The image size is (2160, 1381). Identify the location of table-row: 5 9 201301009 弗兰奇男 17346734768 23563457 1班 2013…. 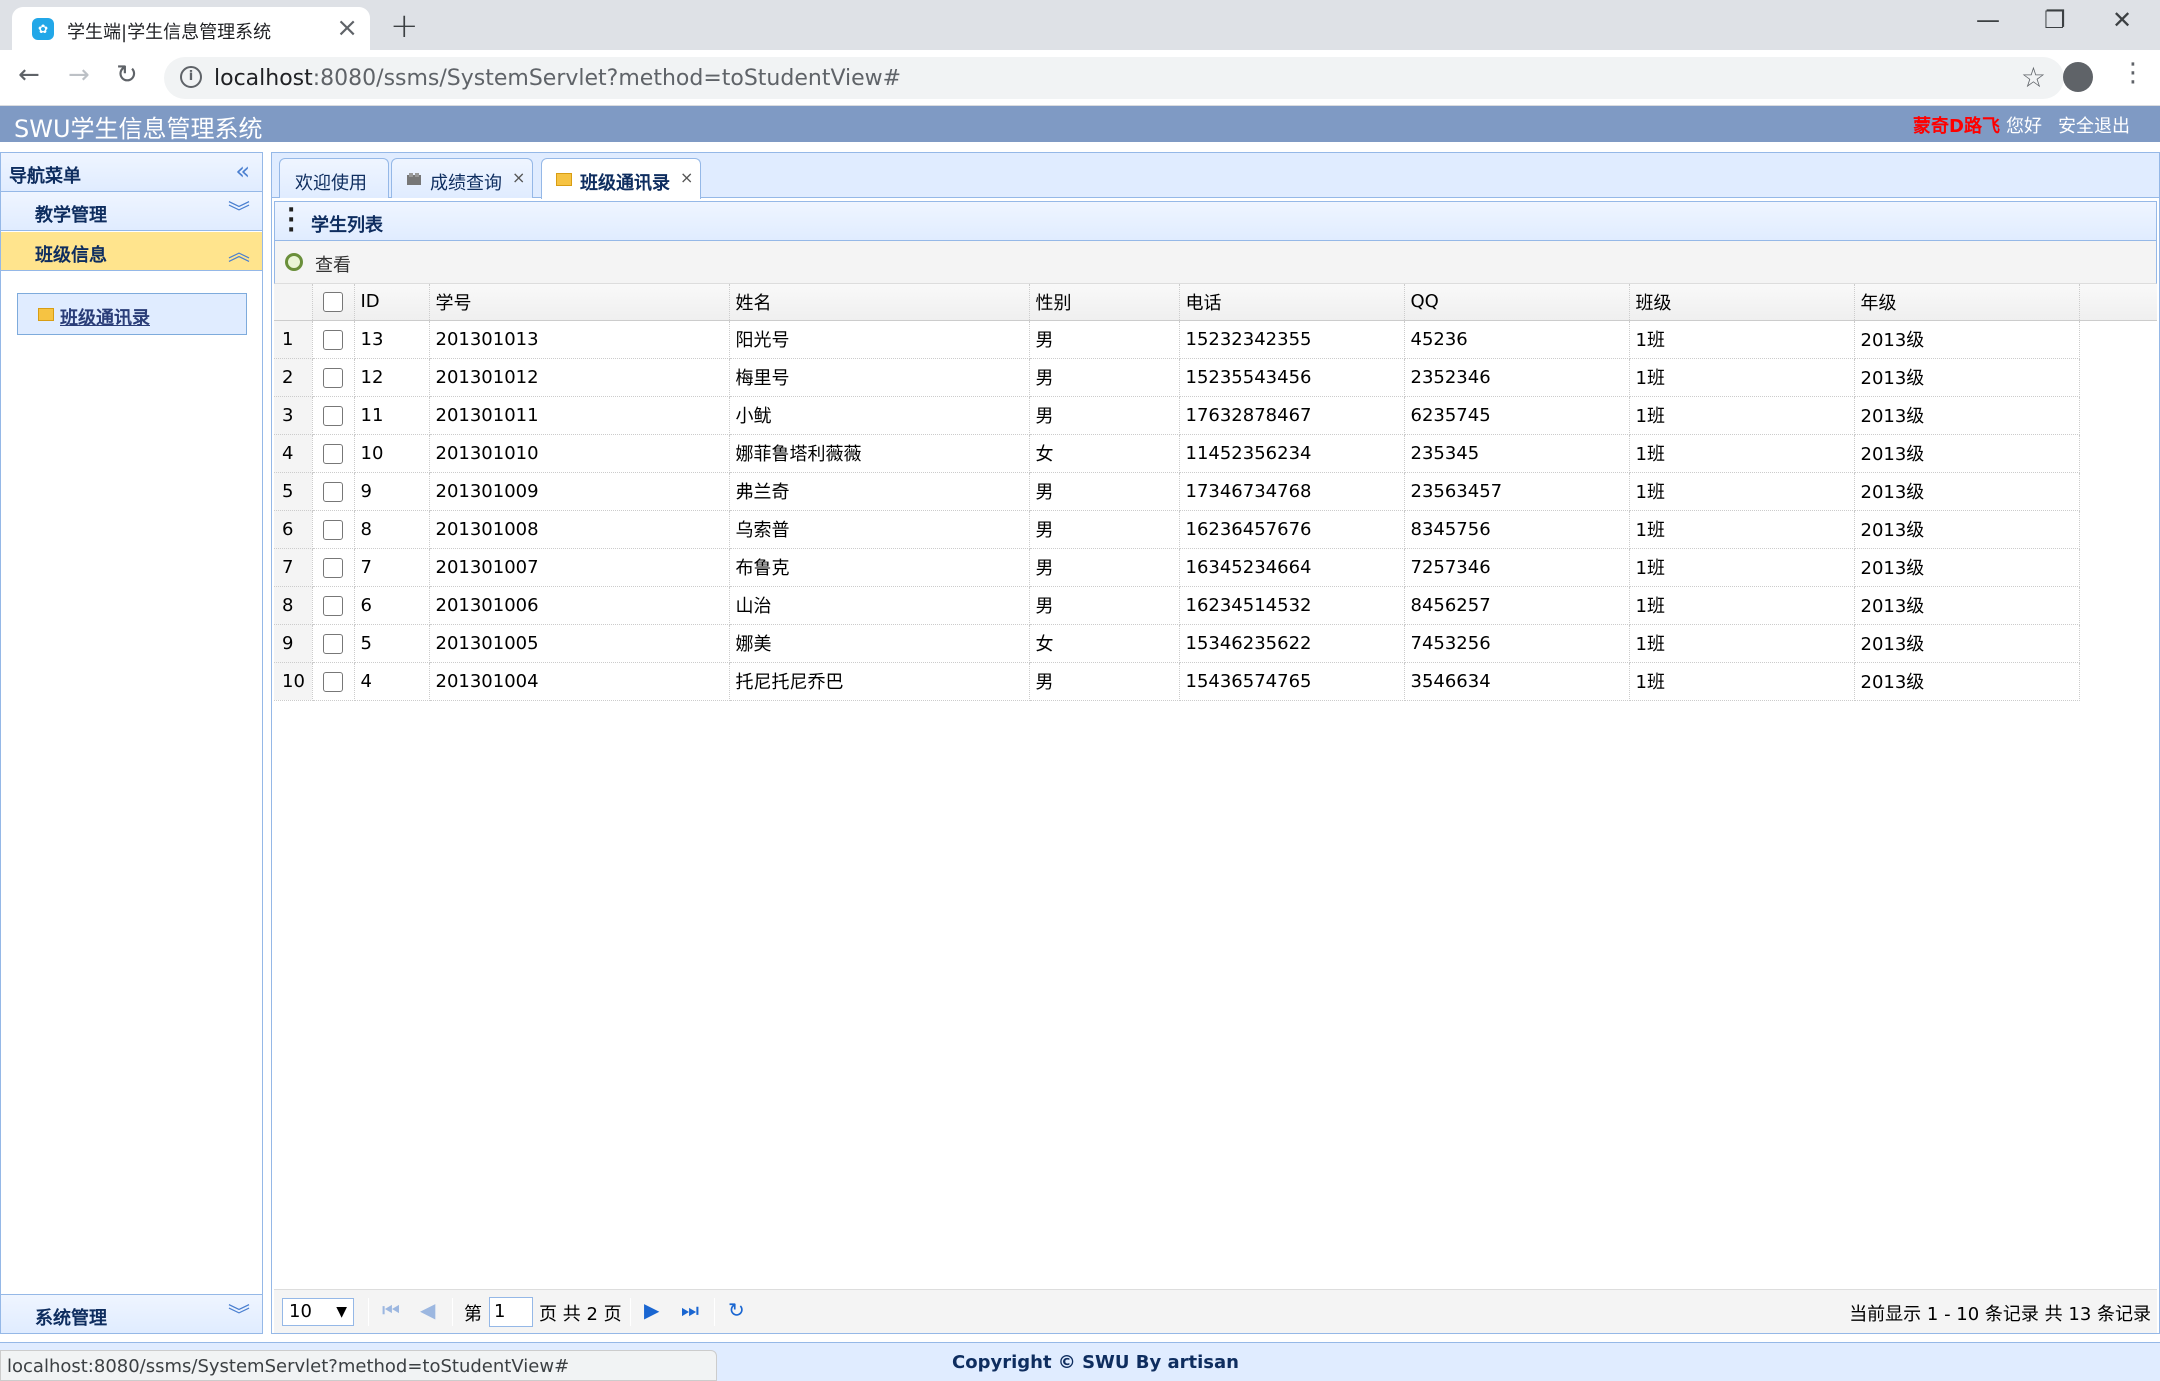
(1215, 491).